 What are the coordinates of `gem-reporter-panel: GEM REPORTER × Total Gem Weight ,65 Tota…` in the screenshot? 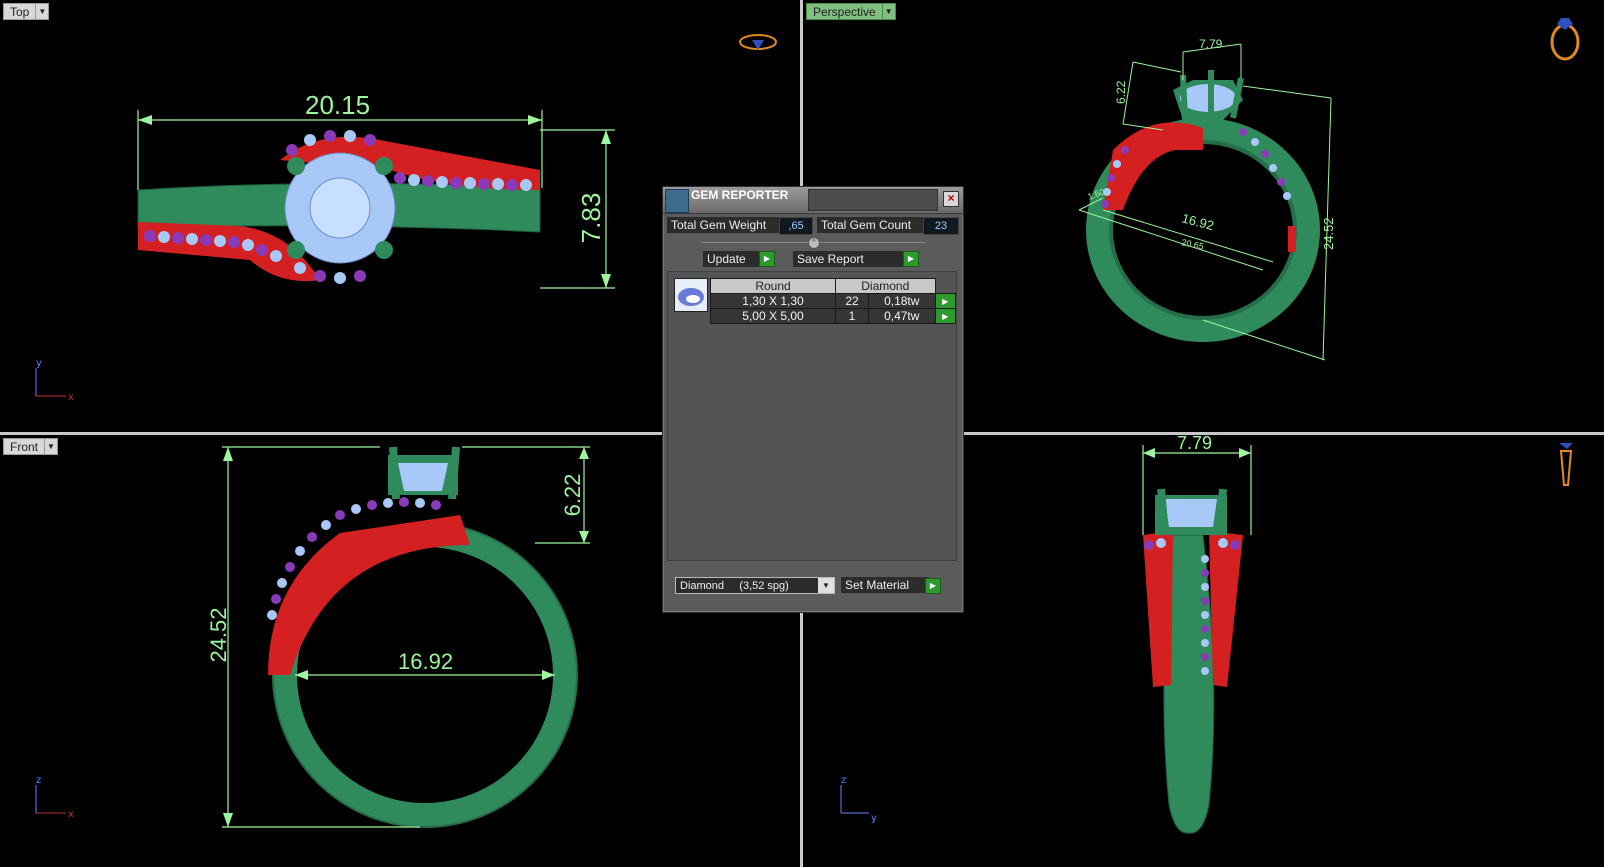 It's located at (813, 399).